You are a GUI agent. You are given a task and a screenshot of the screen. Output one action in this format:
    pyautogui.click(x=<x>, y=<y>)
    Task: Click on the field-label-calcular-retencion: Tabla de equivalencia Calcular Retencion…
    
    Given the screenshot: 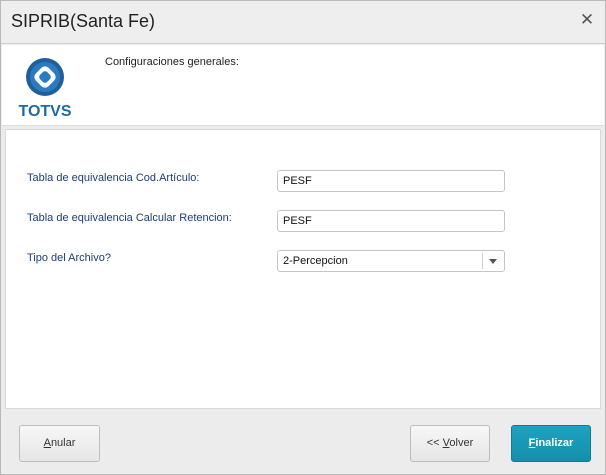 What is the action you would take?
    pyautogui.click(x=129, y=218)
    